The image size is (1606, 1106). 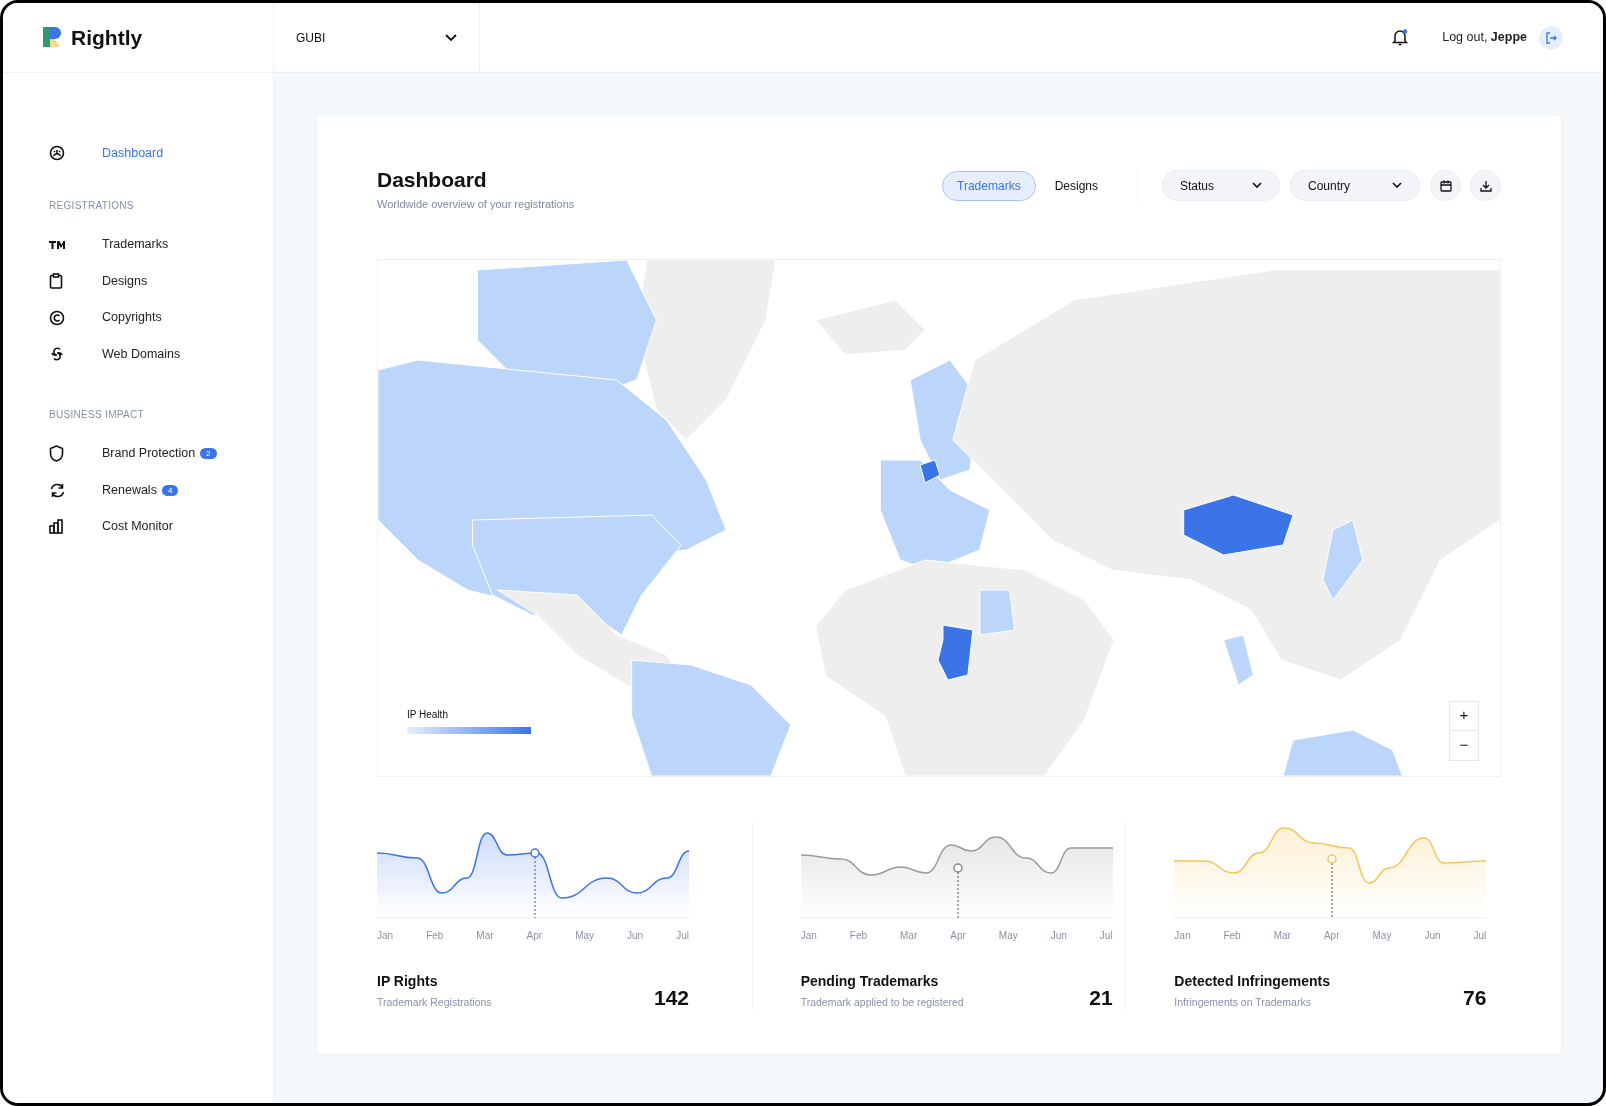 I want to click on sidebar-label: Brand Protection, so click(x=149, y=454).